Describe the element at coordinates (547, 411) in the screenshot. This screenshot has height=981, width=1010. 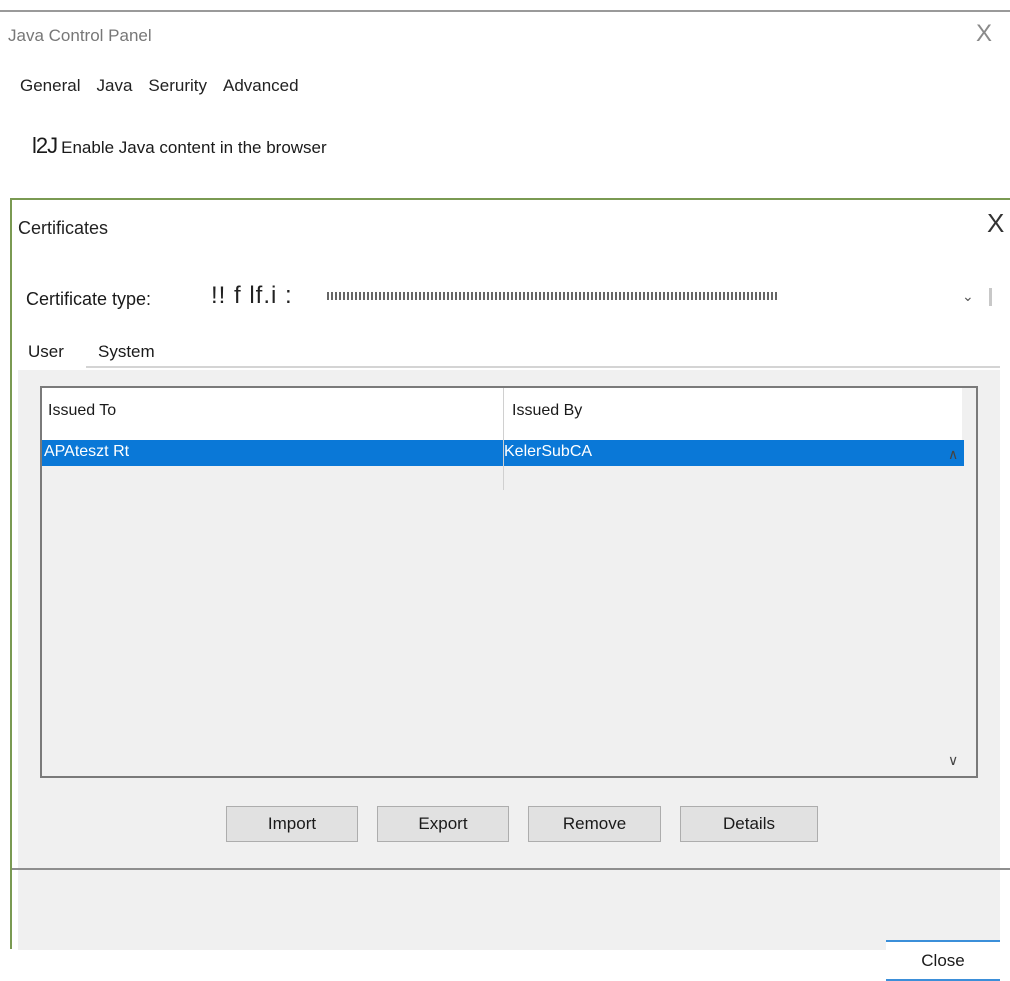
I see `column-header-issued-by: Issued By` at that location.